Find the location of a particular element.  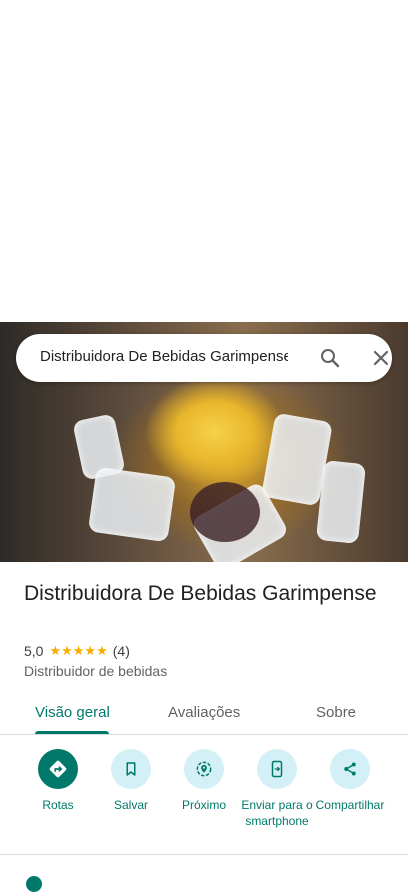

directions-button: Rotas is located at coordinates (58, 780).